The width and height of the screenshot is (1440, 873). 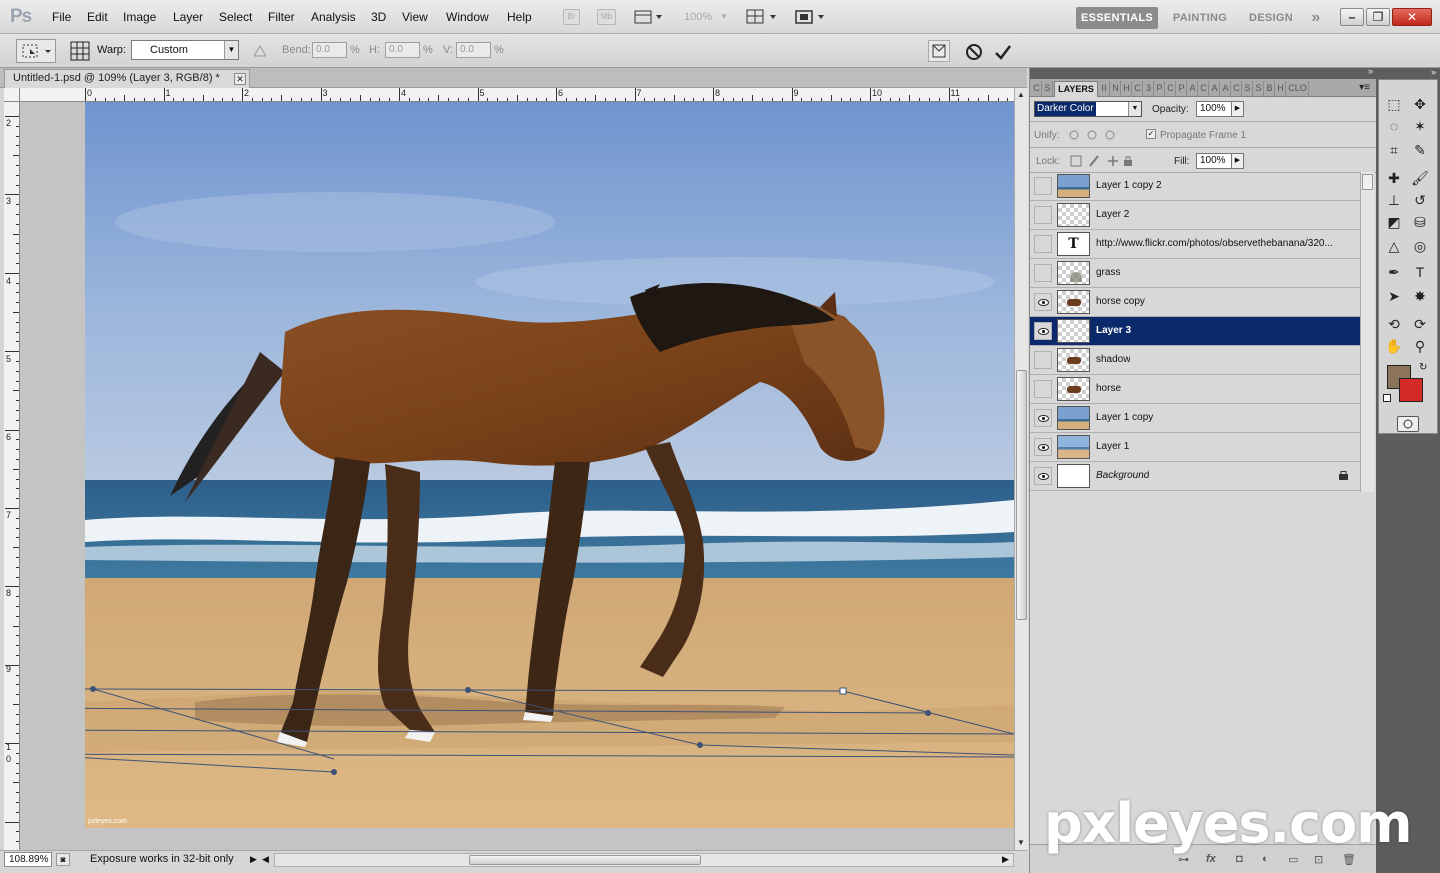 What do you see at coordinates (1021, 495) in the screenshot?
I see `vertical-scroll-thumb` at bounding box center [1021, 495].